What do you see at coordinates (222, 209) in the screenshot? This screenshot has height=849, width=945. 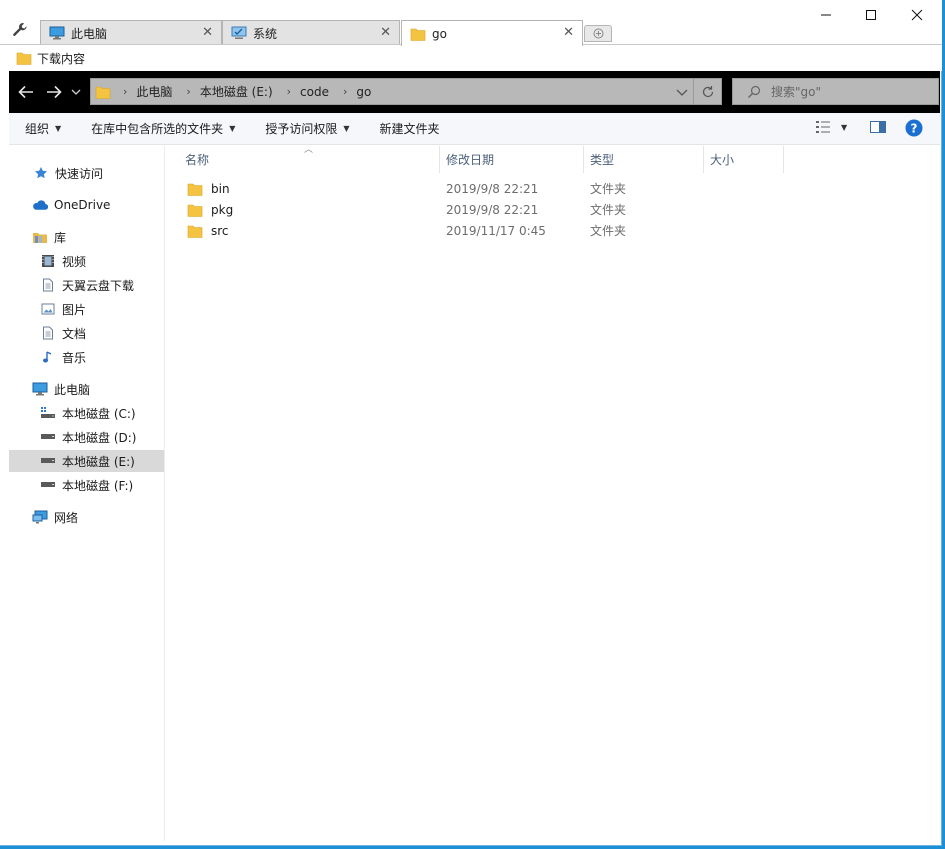 I see `file-name: pkg` at bounding box center [222, 209].